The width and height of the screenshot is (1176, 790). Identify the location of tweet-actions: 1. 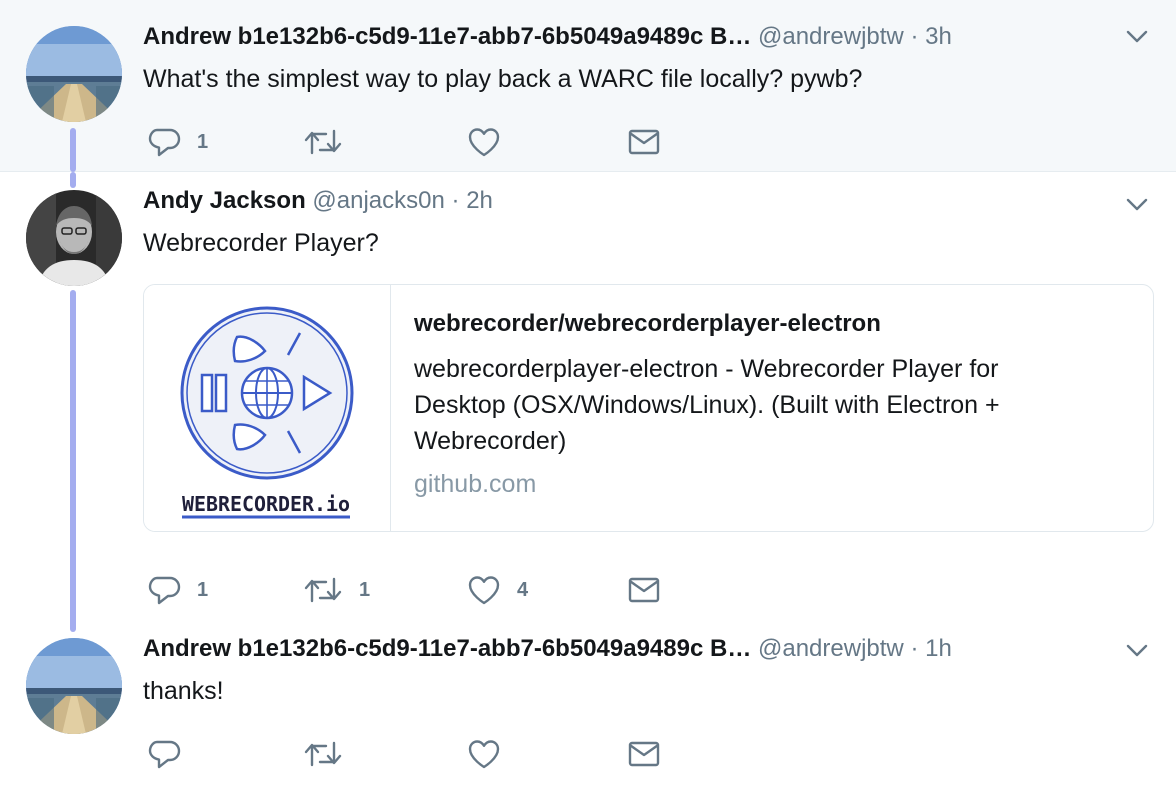
(403, 142).